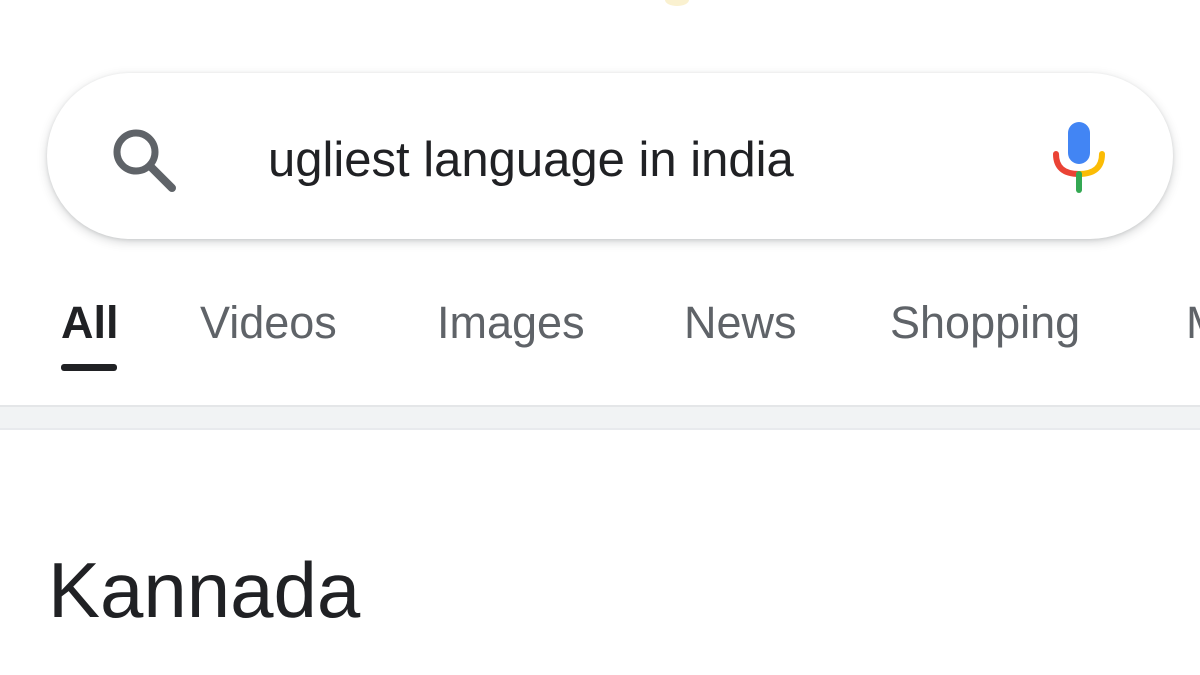 Image resolution: width=1200 pixels, height=675 pixels. Describe the element at coordinates (1079, 157) in the screenshot. I see `mic-icon` at that location.